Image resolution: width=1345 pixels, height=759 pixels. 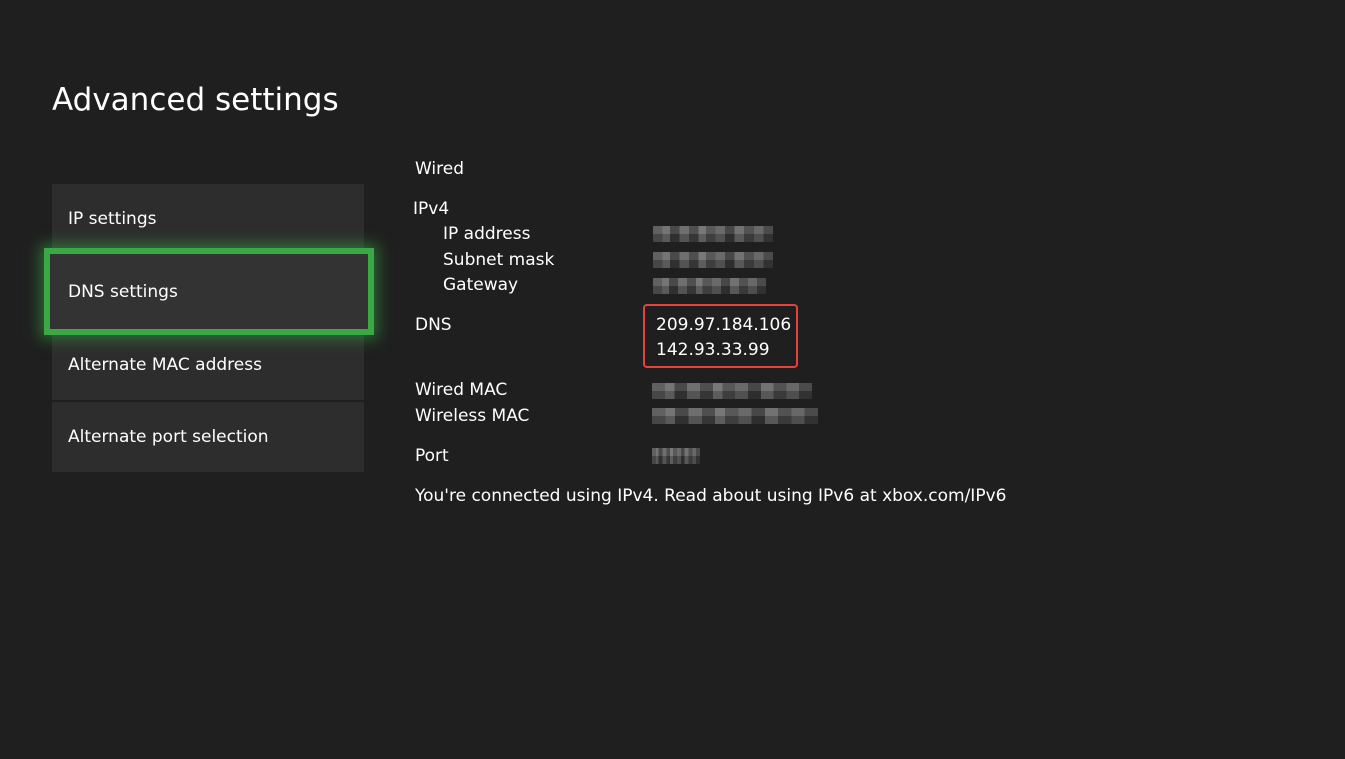 What do you see at coordinates (208, 219) in the screenshot?
I see `menu-item-ip-settings: IP settings` at bounding box center [208, 219].